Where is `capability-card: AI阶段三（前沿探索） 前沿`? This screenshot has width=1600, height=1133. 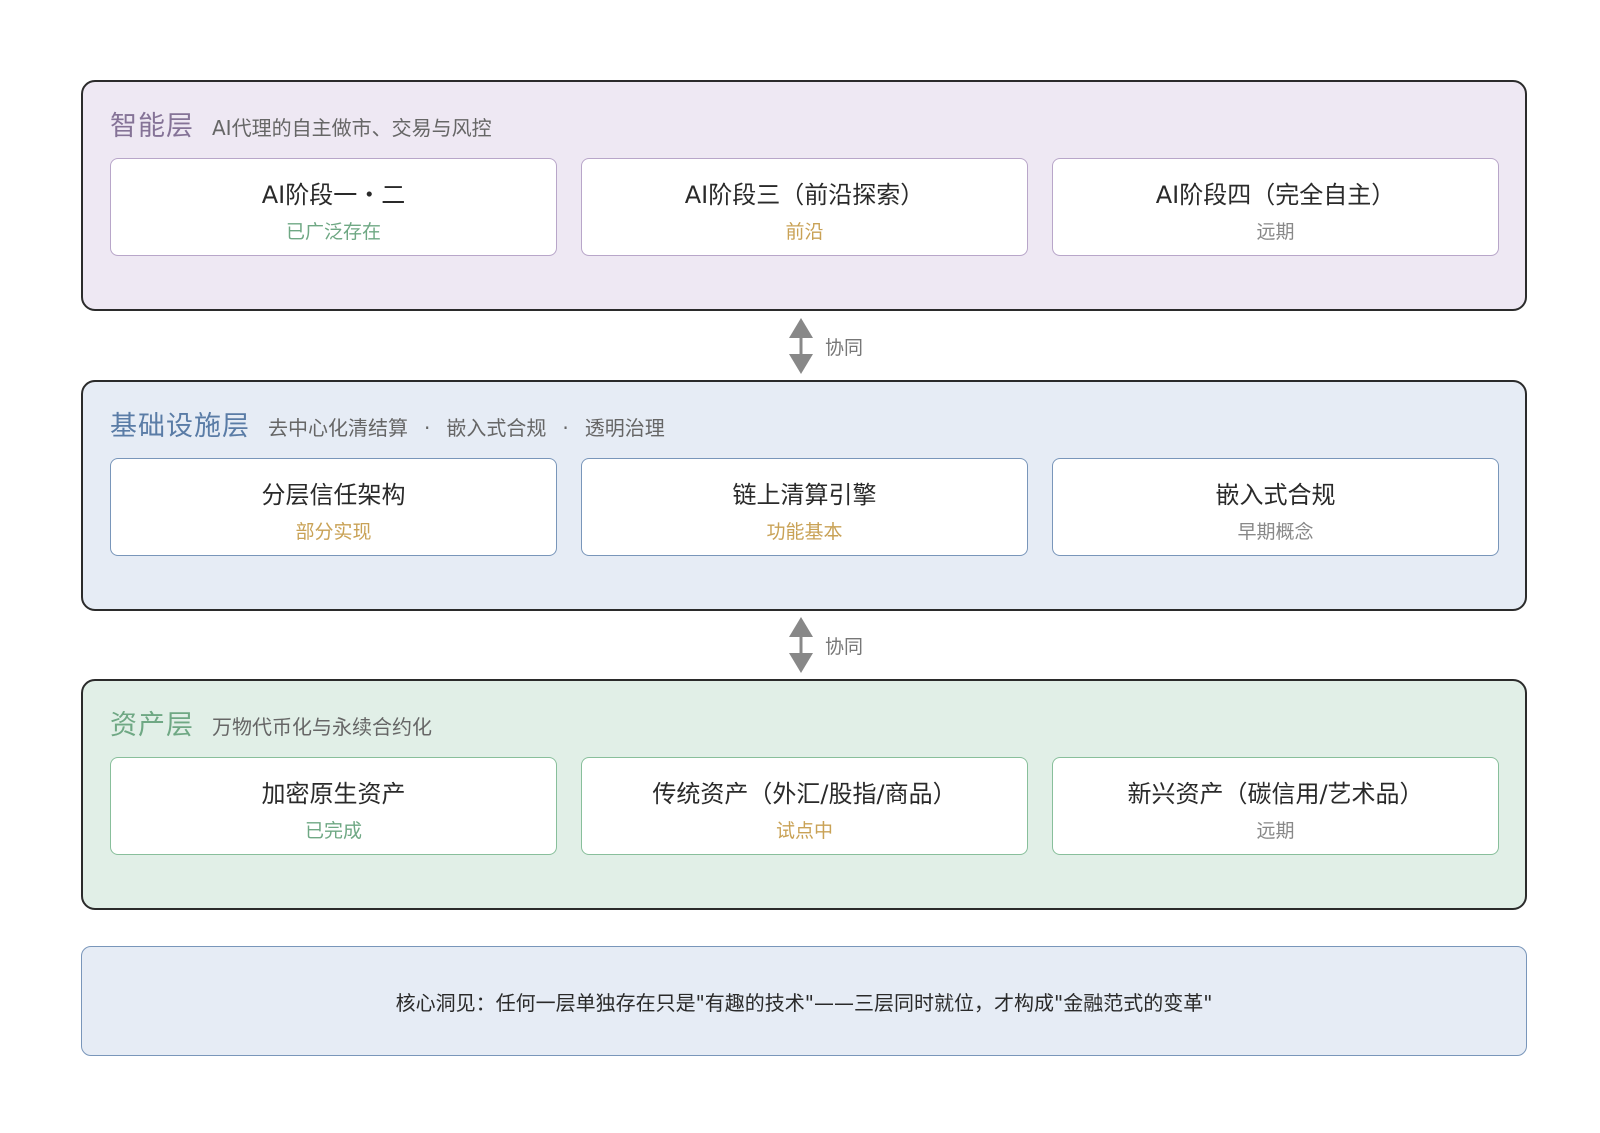
capability-card: AI阶段三（前沿探索） 前沿 is located at coordinates (804, 207).